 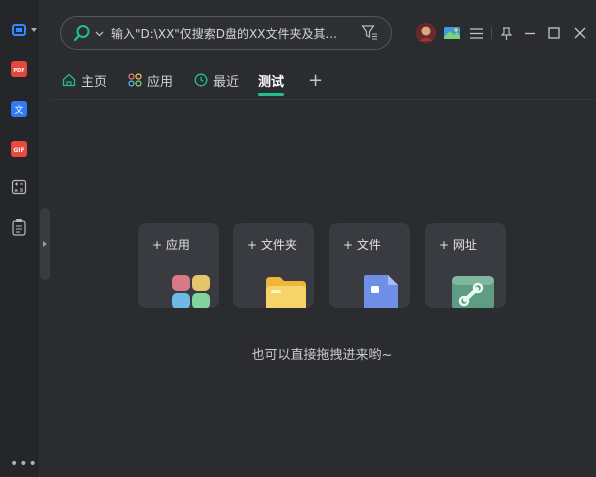 What do you see at coordinates (315, 80) in the screenshot?
I see `add-tab-button: +` at bounding box center [315, 80].